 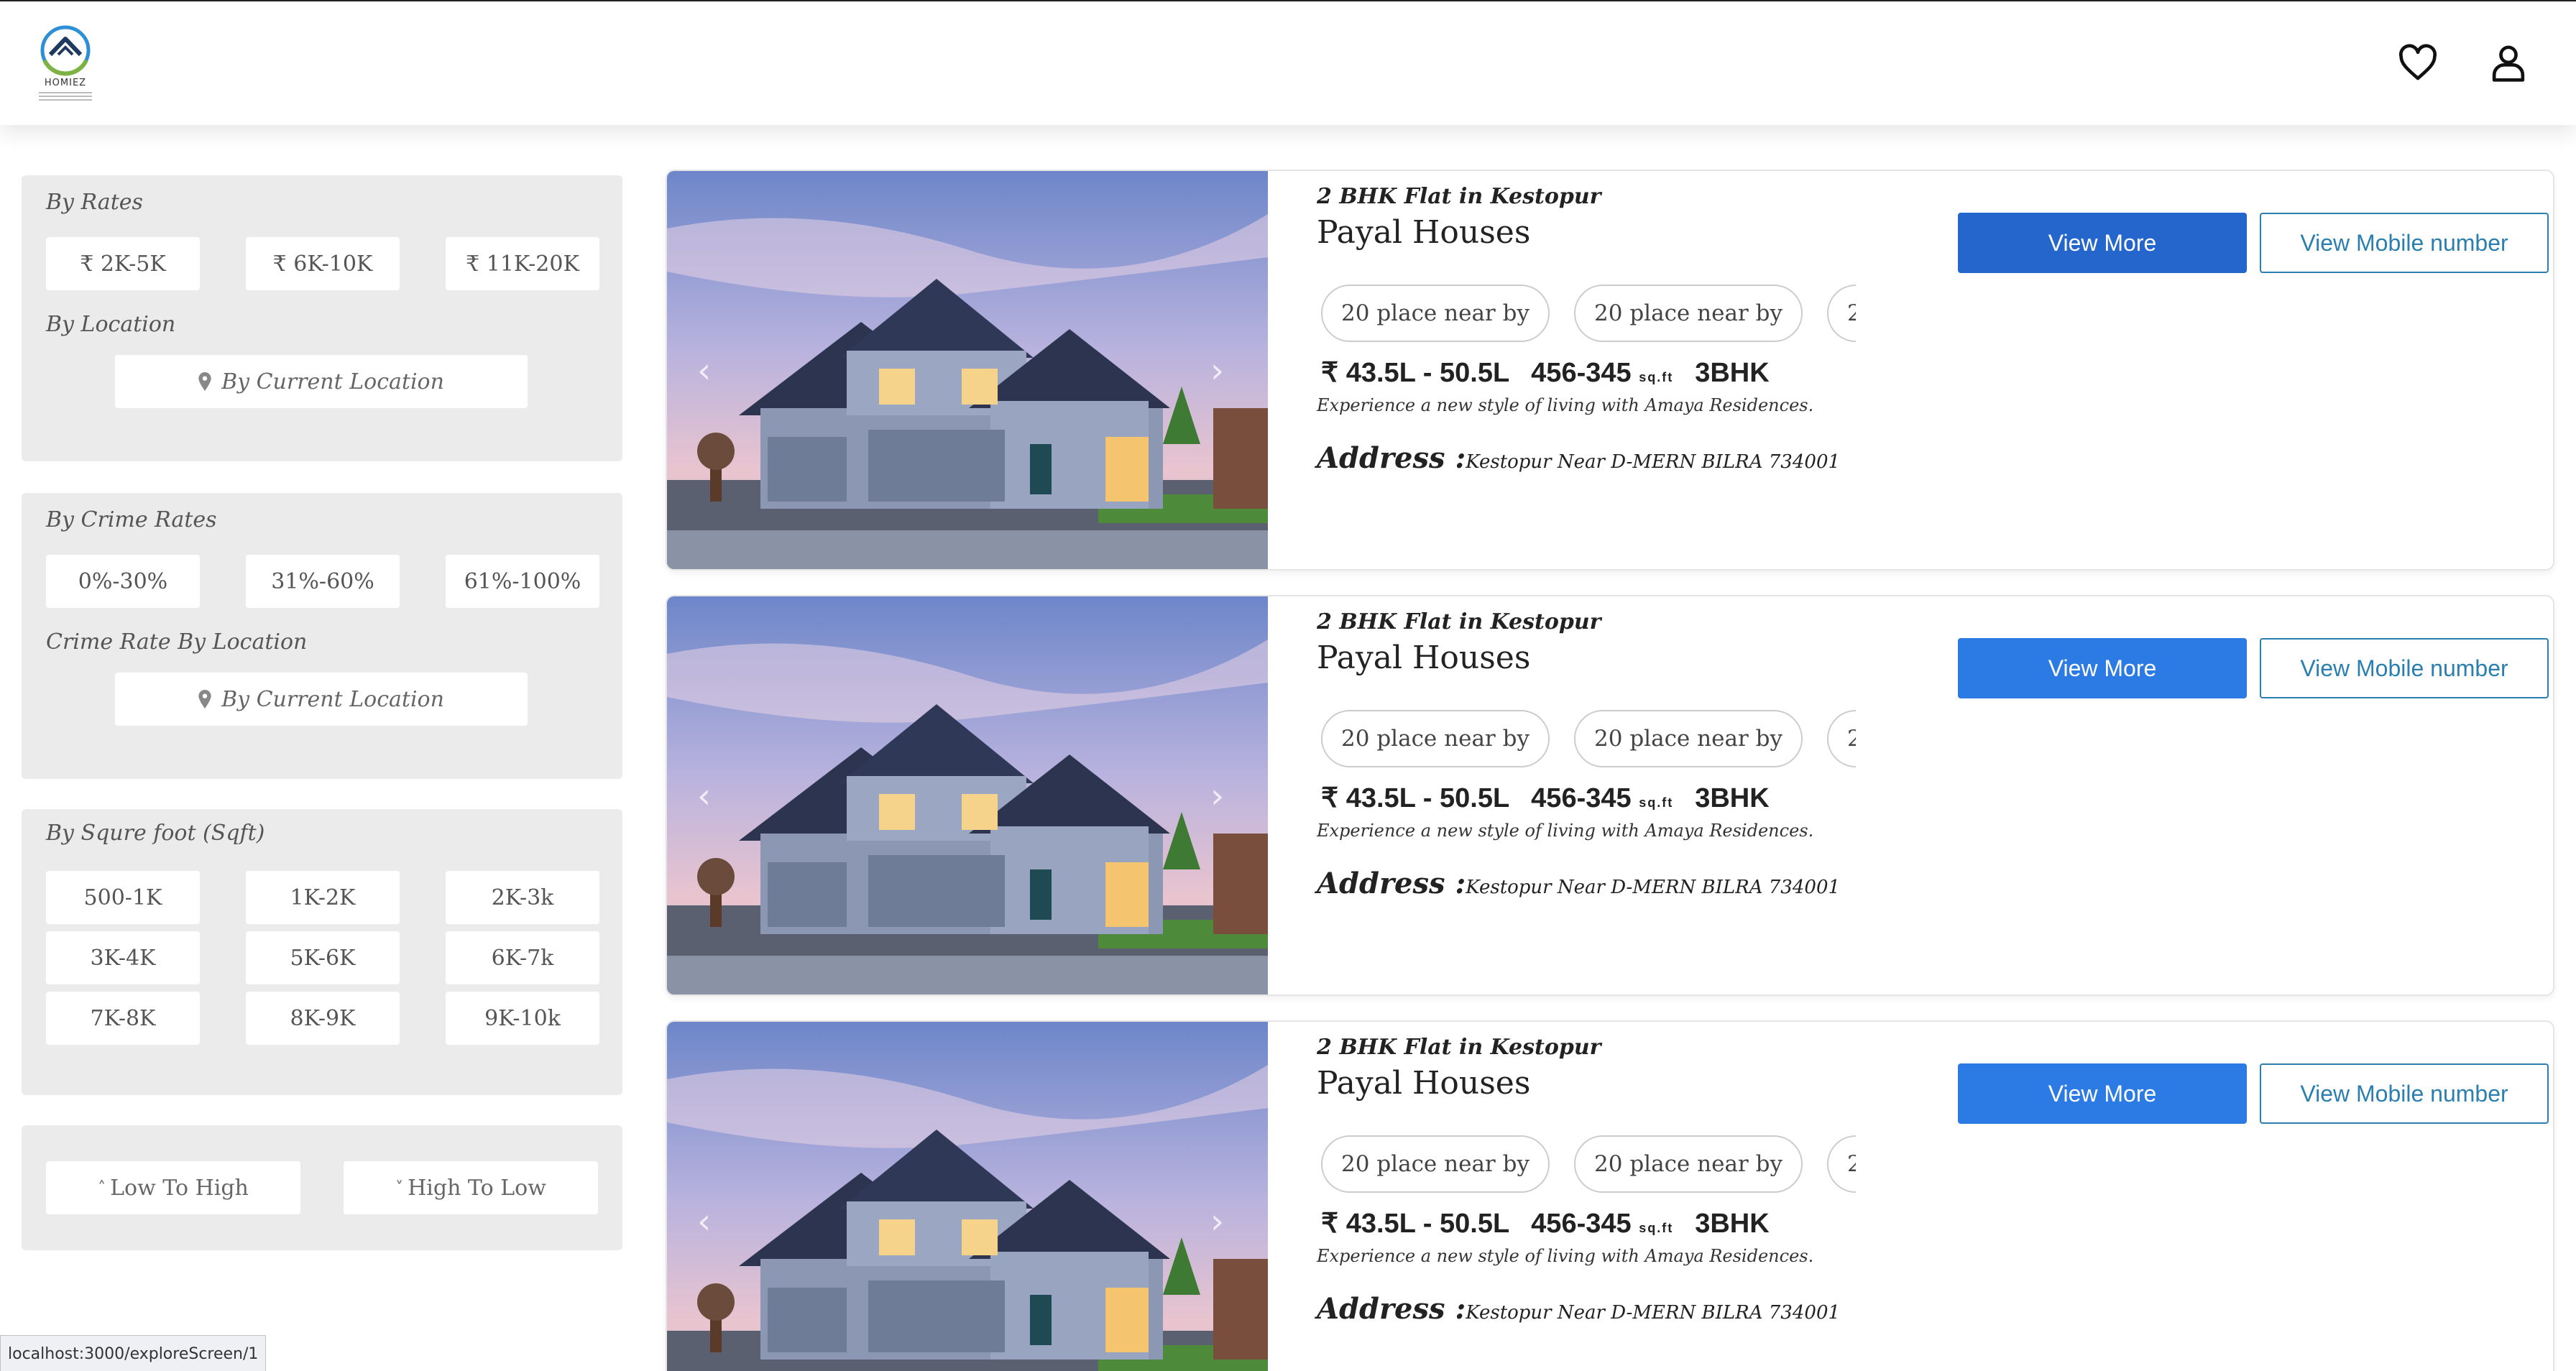 What do you see at coordinates (323, 263) in the screenshot?
I see `rate-option-6k-10k: ₹ 6K-10K` at bounding box center [323, 263].